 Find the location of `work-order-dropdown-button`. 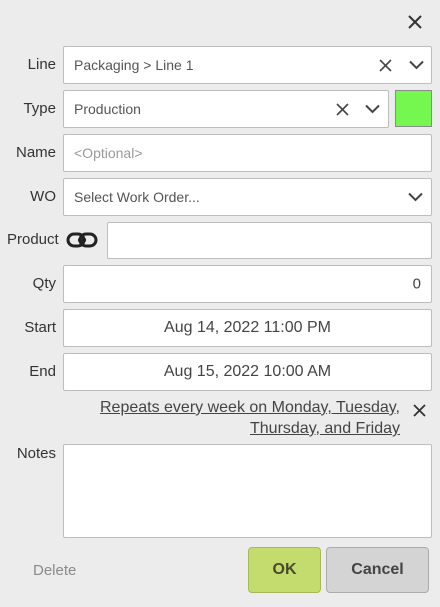

work-order-dropdown-button is located at coordinates (415, 197).